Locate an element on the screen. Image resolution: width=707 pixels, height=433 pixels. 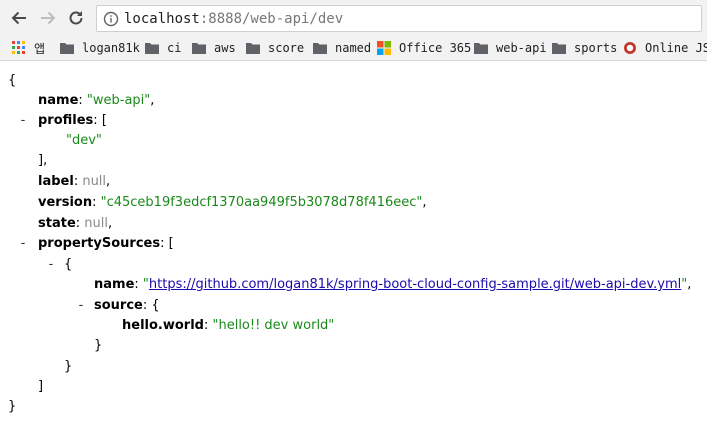
bookmark-online-json-label: Online JSON is located at coordinates (676, 48).